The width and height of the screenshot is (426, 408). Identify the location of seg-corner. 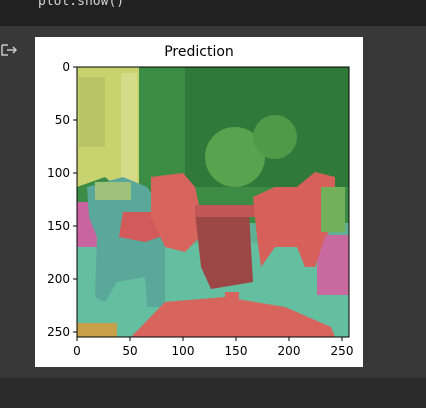
(97, 330).